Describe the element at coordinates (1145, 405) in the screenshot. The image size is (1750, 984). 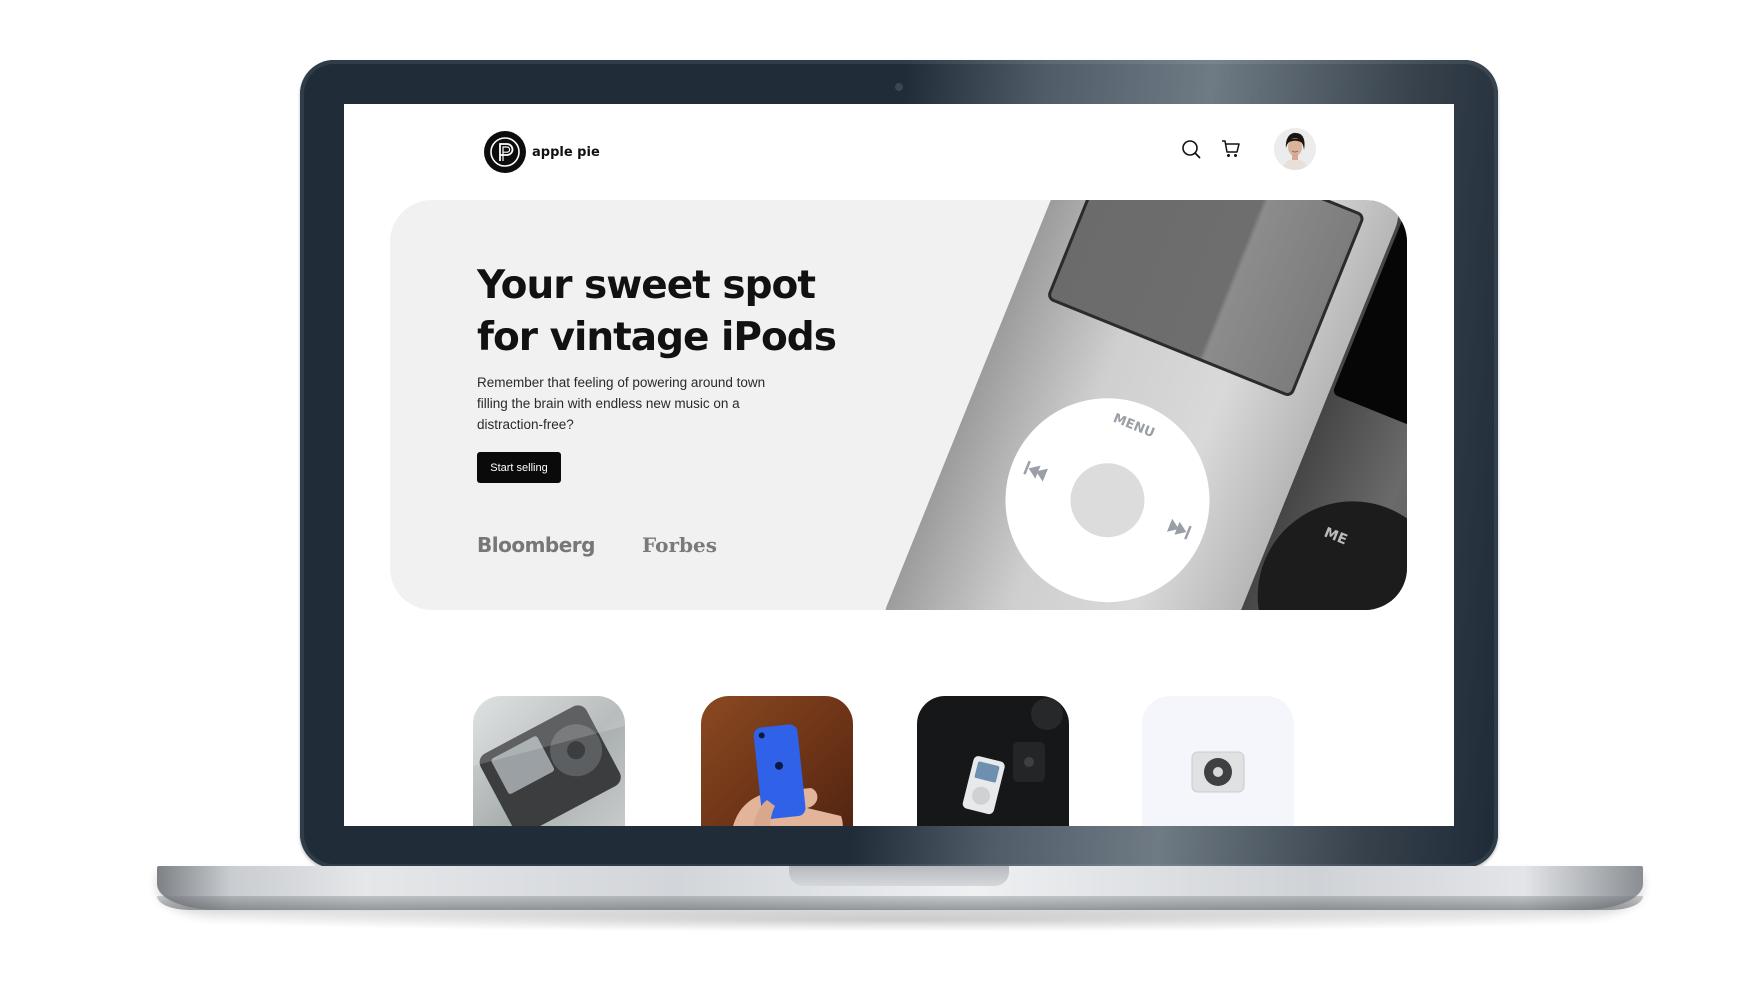
I see `ipod-hero-image: ME MENU` at that location.